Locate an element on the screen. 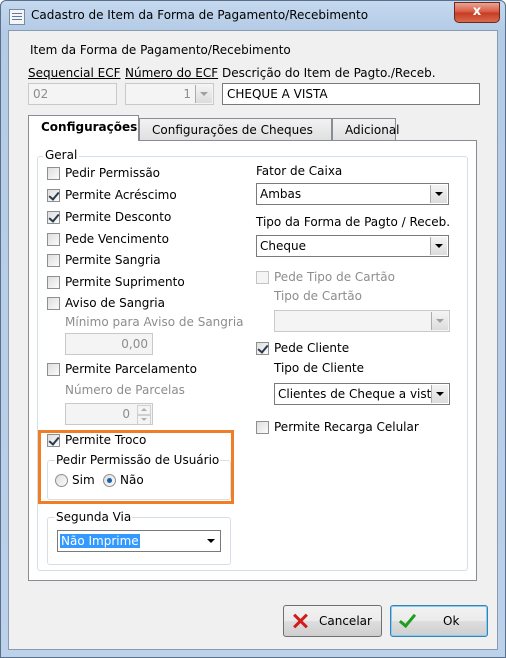 This screenshot has width=506, height=658. tipo-cliente-label: Tipo de Cliente is located at coordinates (319, 368).